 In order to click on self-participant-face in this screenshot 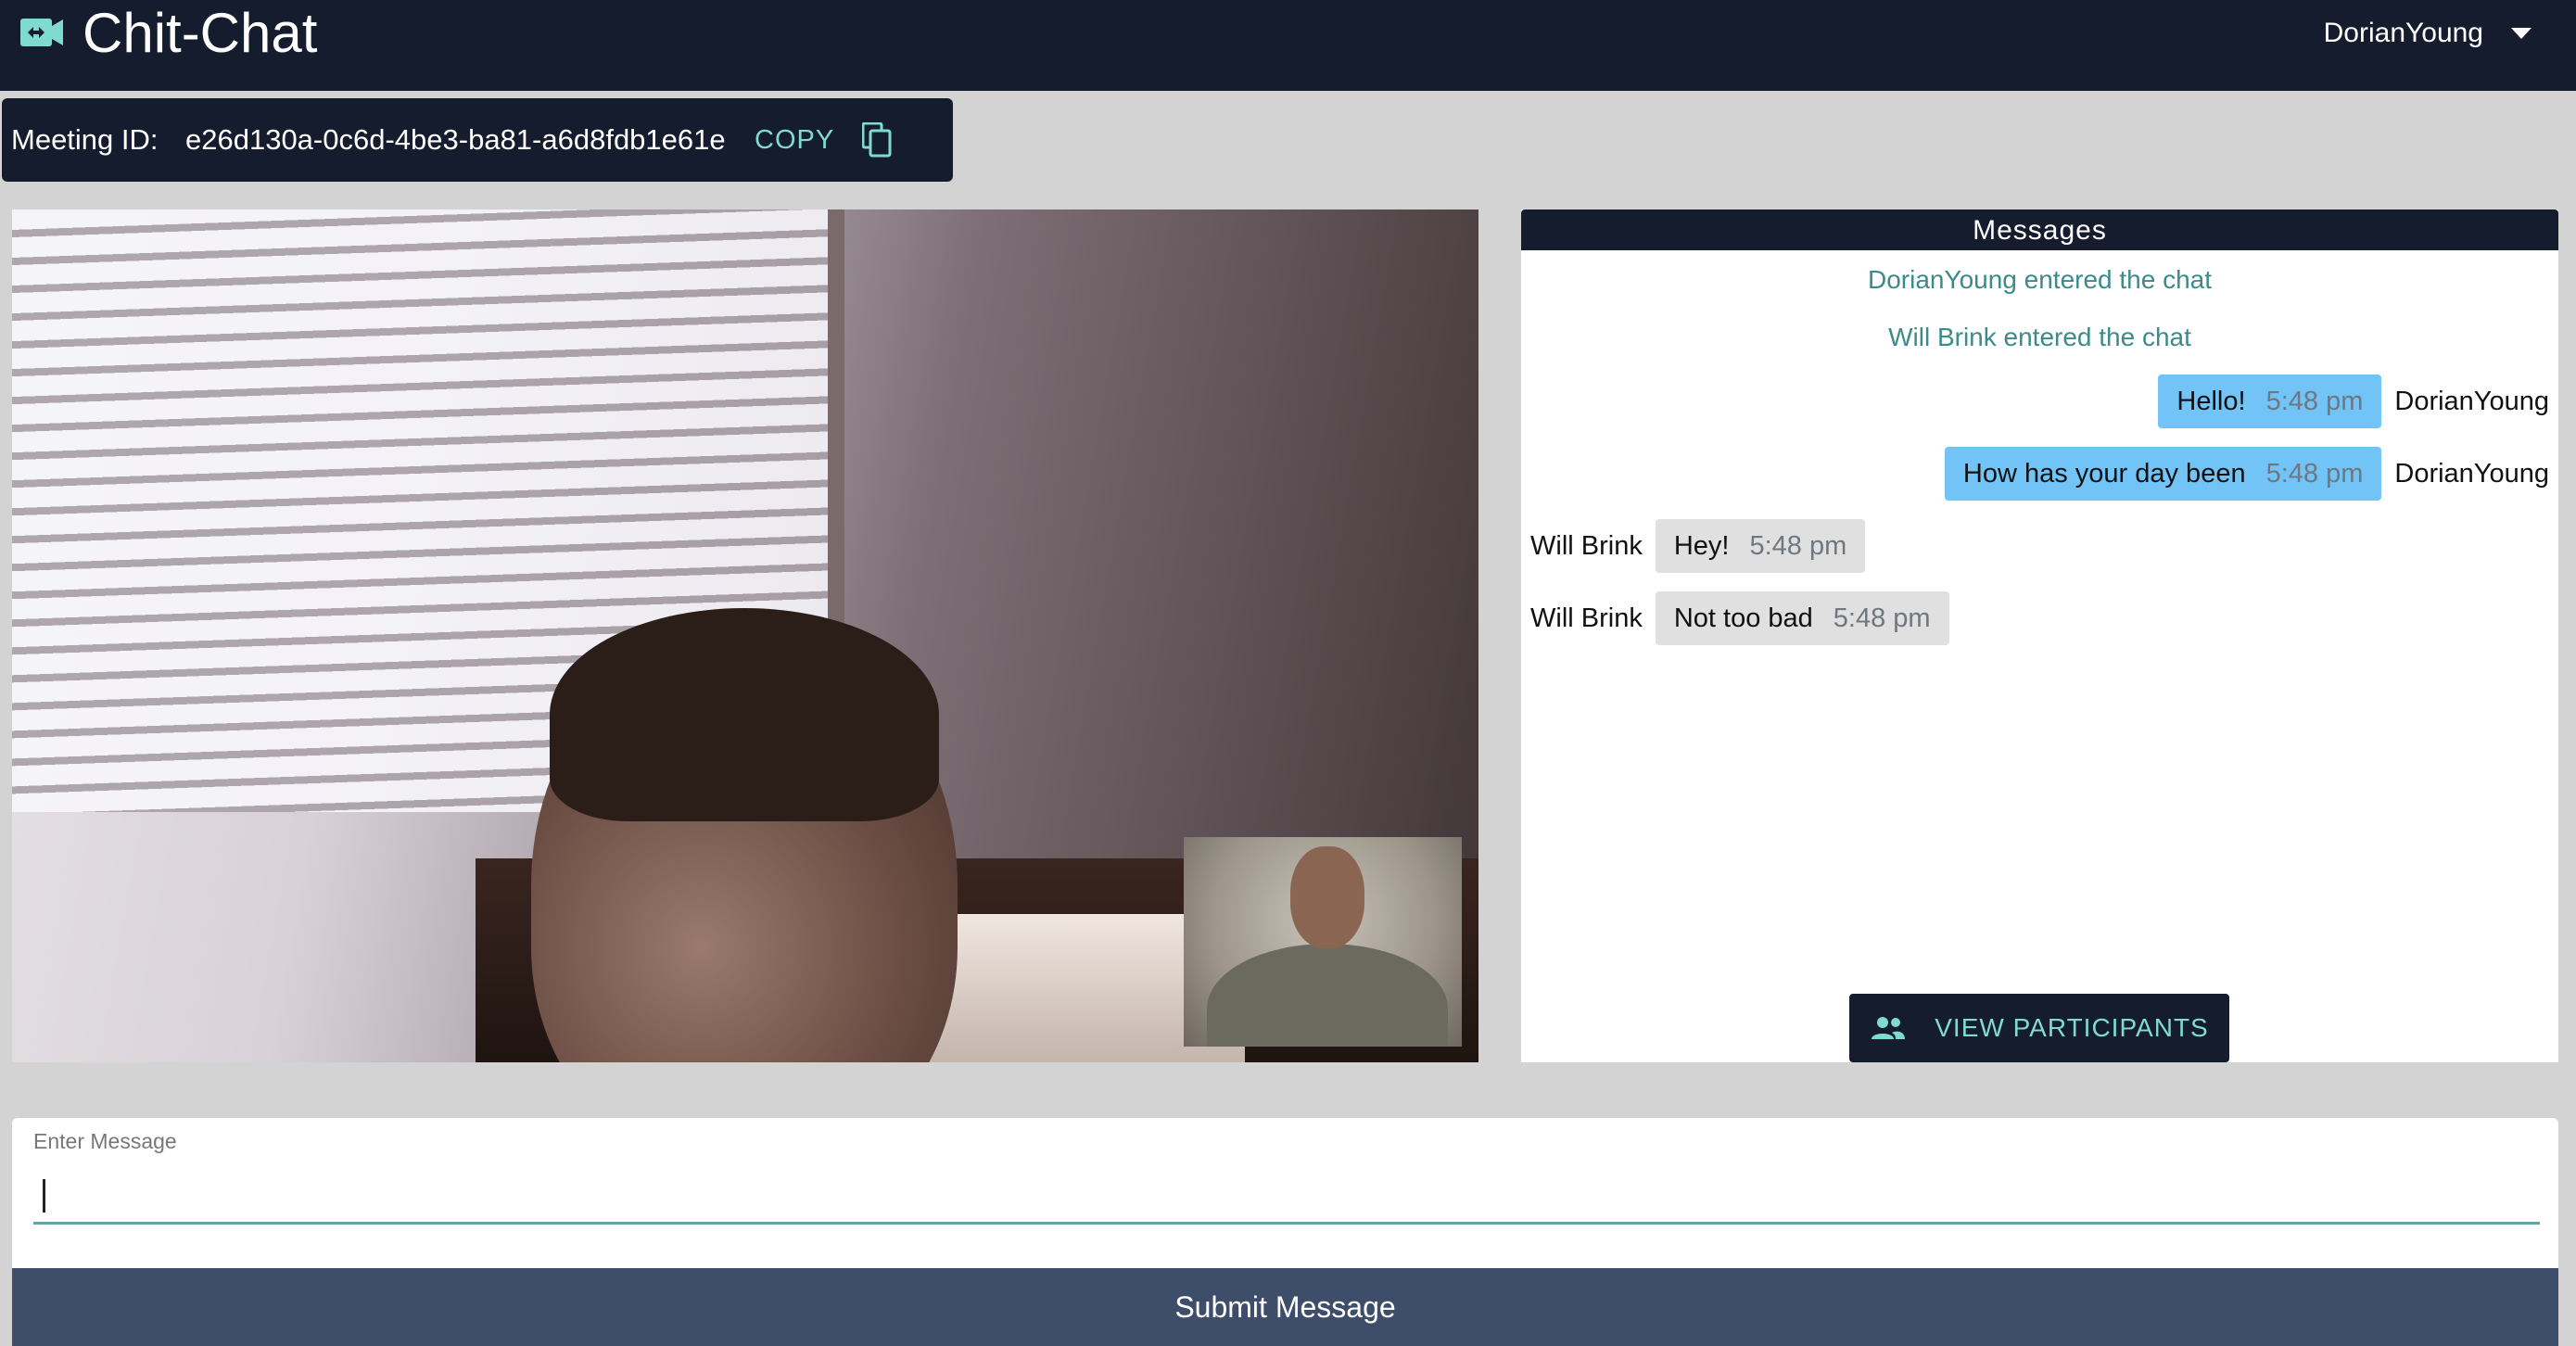, I will do `click(1327, 897)`.